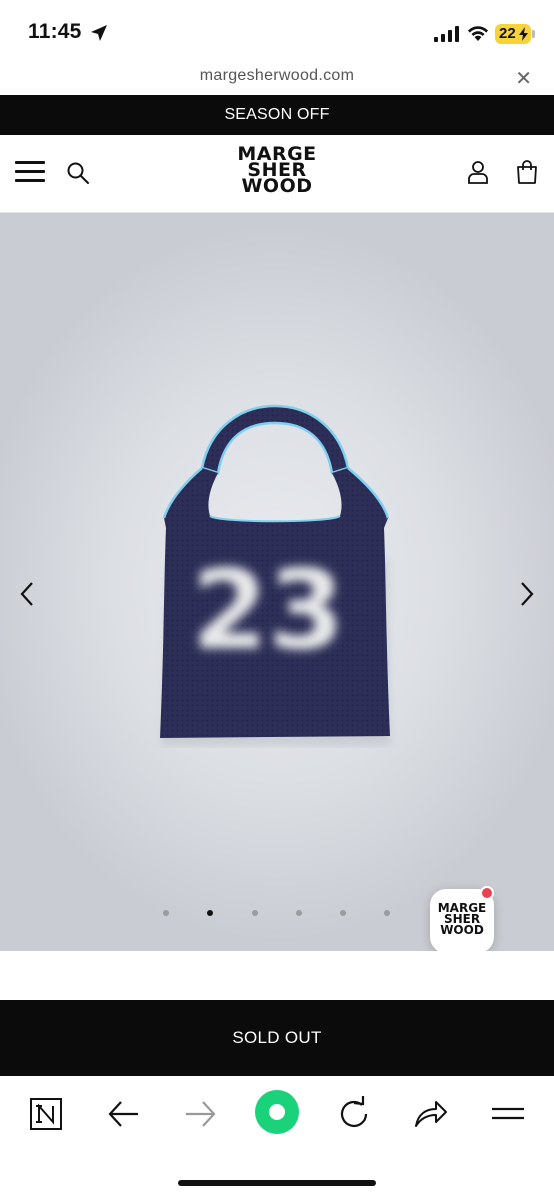 The width and height of the screenshot is (554, 1200). I want to click on refresh-icon, so click(354, 1114).